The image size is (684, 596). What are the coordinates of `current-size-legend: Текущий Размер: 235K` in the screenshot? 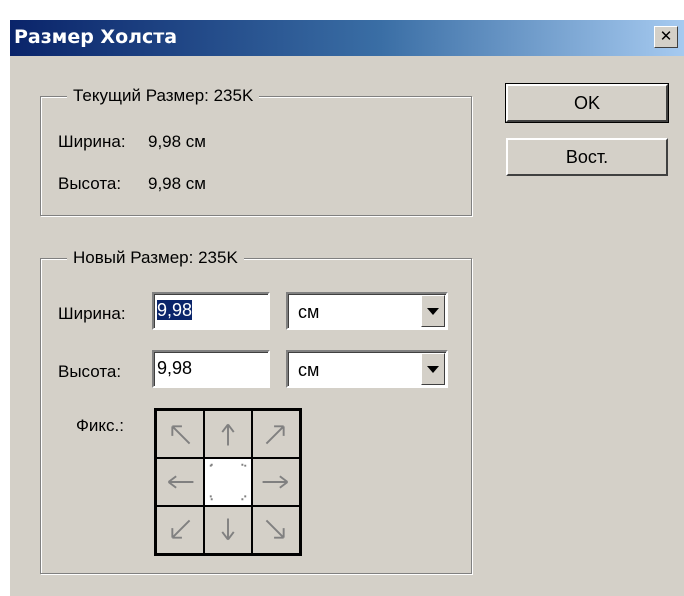 It's located at (163, 96).